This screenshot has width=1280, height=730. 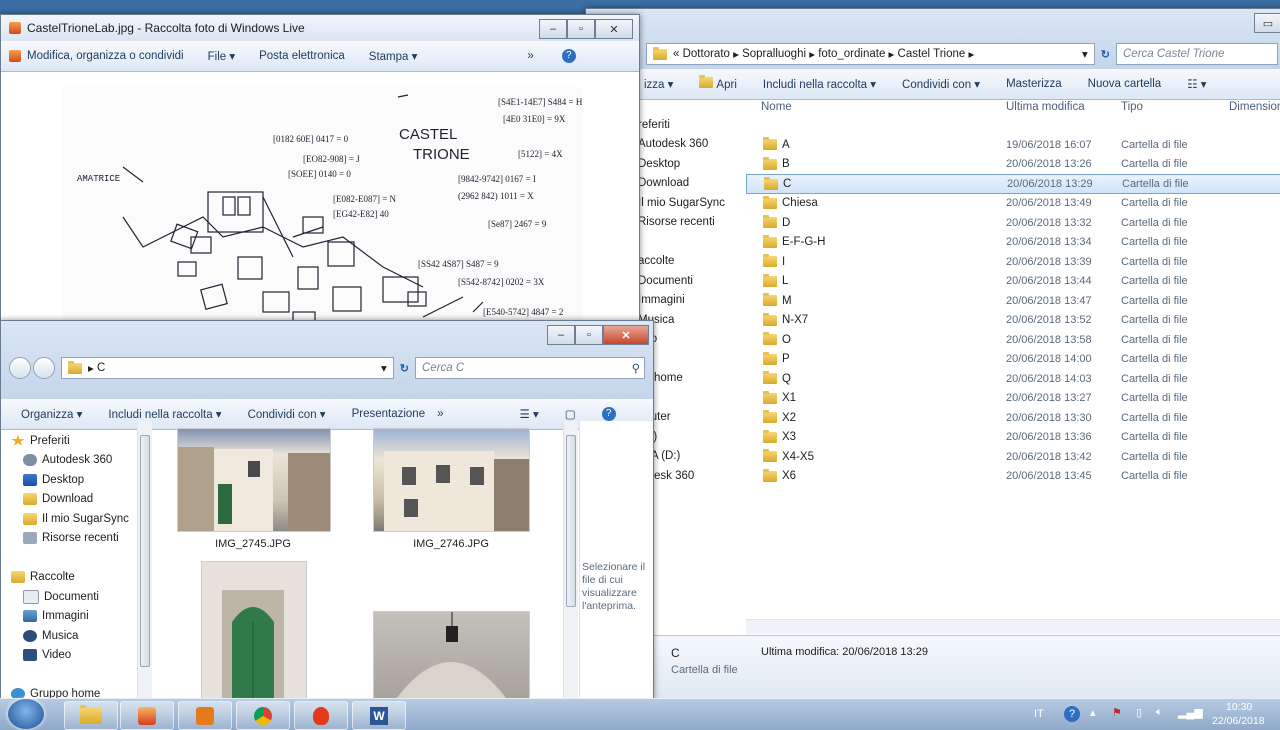 I want to click on open-button: Apri, so click(x=718, y=83).